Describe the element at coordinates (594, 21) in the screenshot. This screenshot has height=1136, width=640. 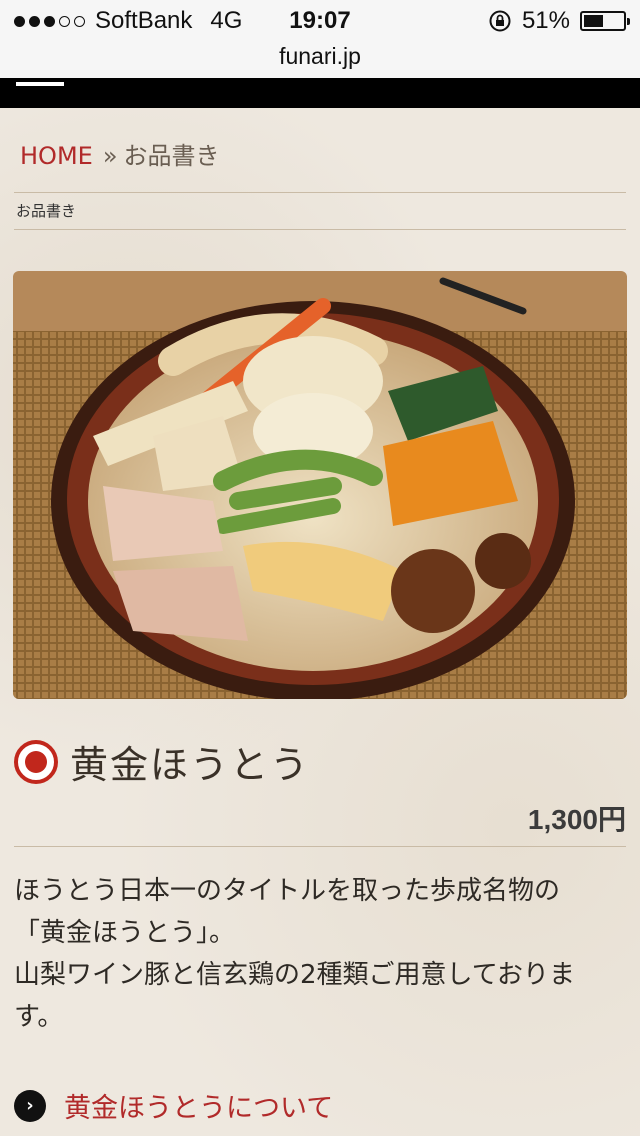
I see `battery-fill` at that location.